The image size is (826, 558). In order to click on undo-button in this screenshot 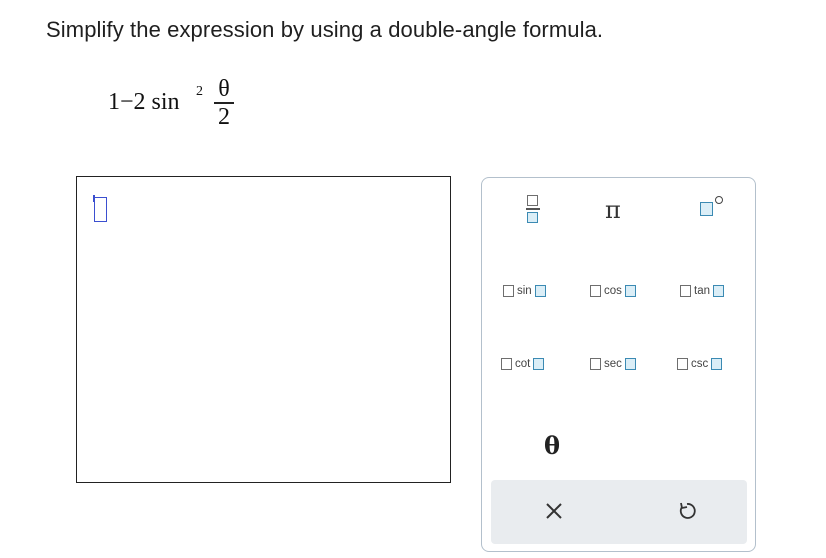, I will do `click(687, 514)`.